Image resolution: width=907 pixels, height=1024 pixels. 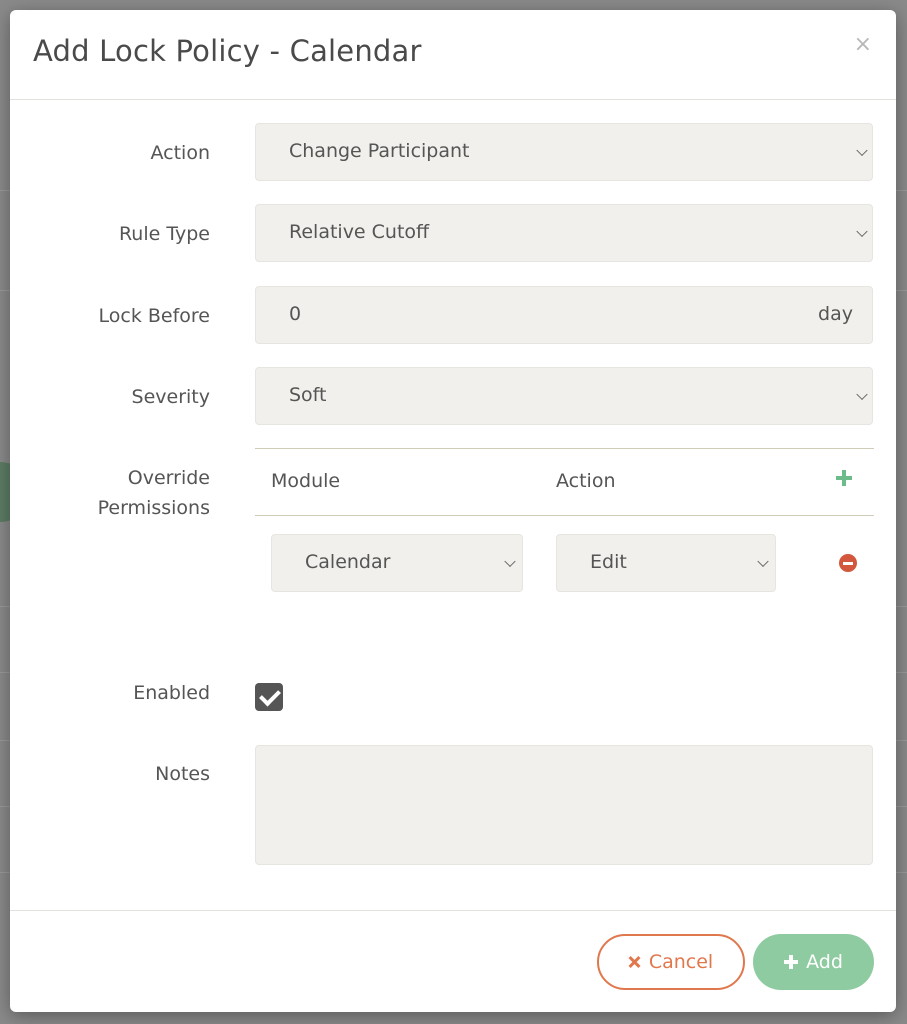 I want to click on notes-label: Notes, so click(x=182, y=774).